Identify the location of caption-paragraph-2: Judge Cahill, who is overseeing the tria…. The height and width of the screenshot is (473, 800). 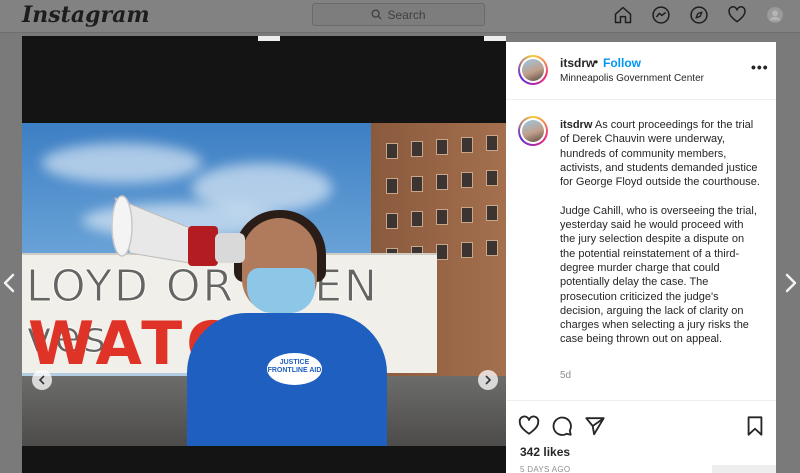
(658, 275).